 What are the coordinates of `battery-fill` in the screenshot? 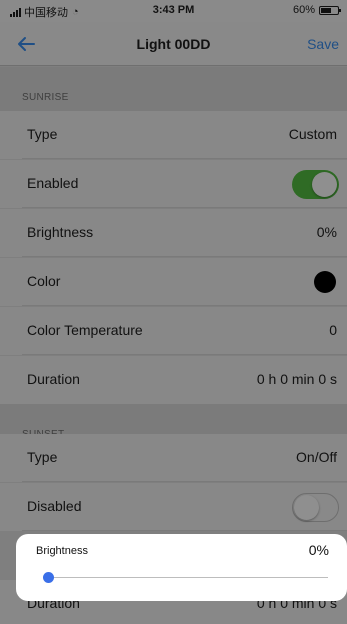 It's located at (326, 10).